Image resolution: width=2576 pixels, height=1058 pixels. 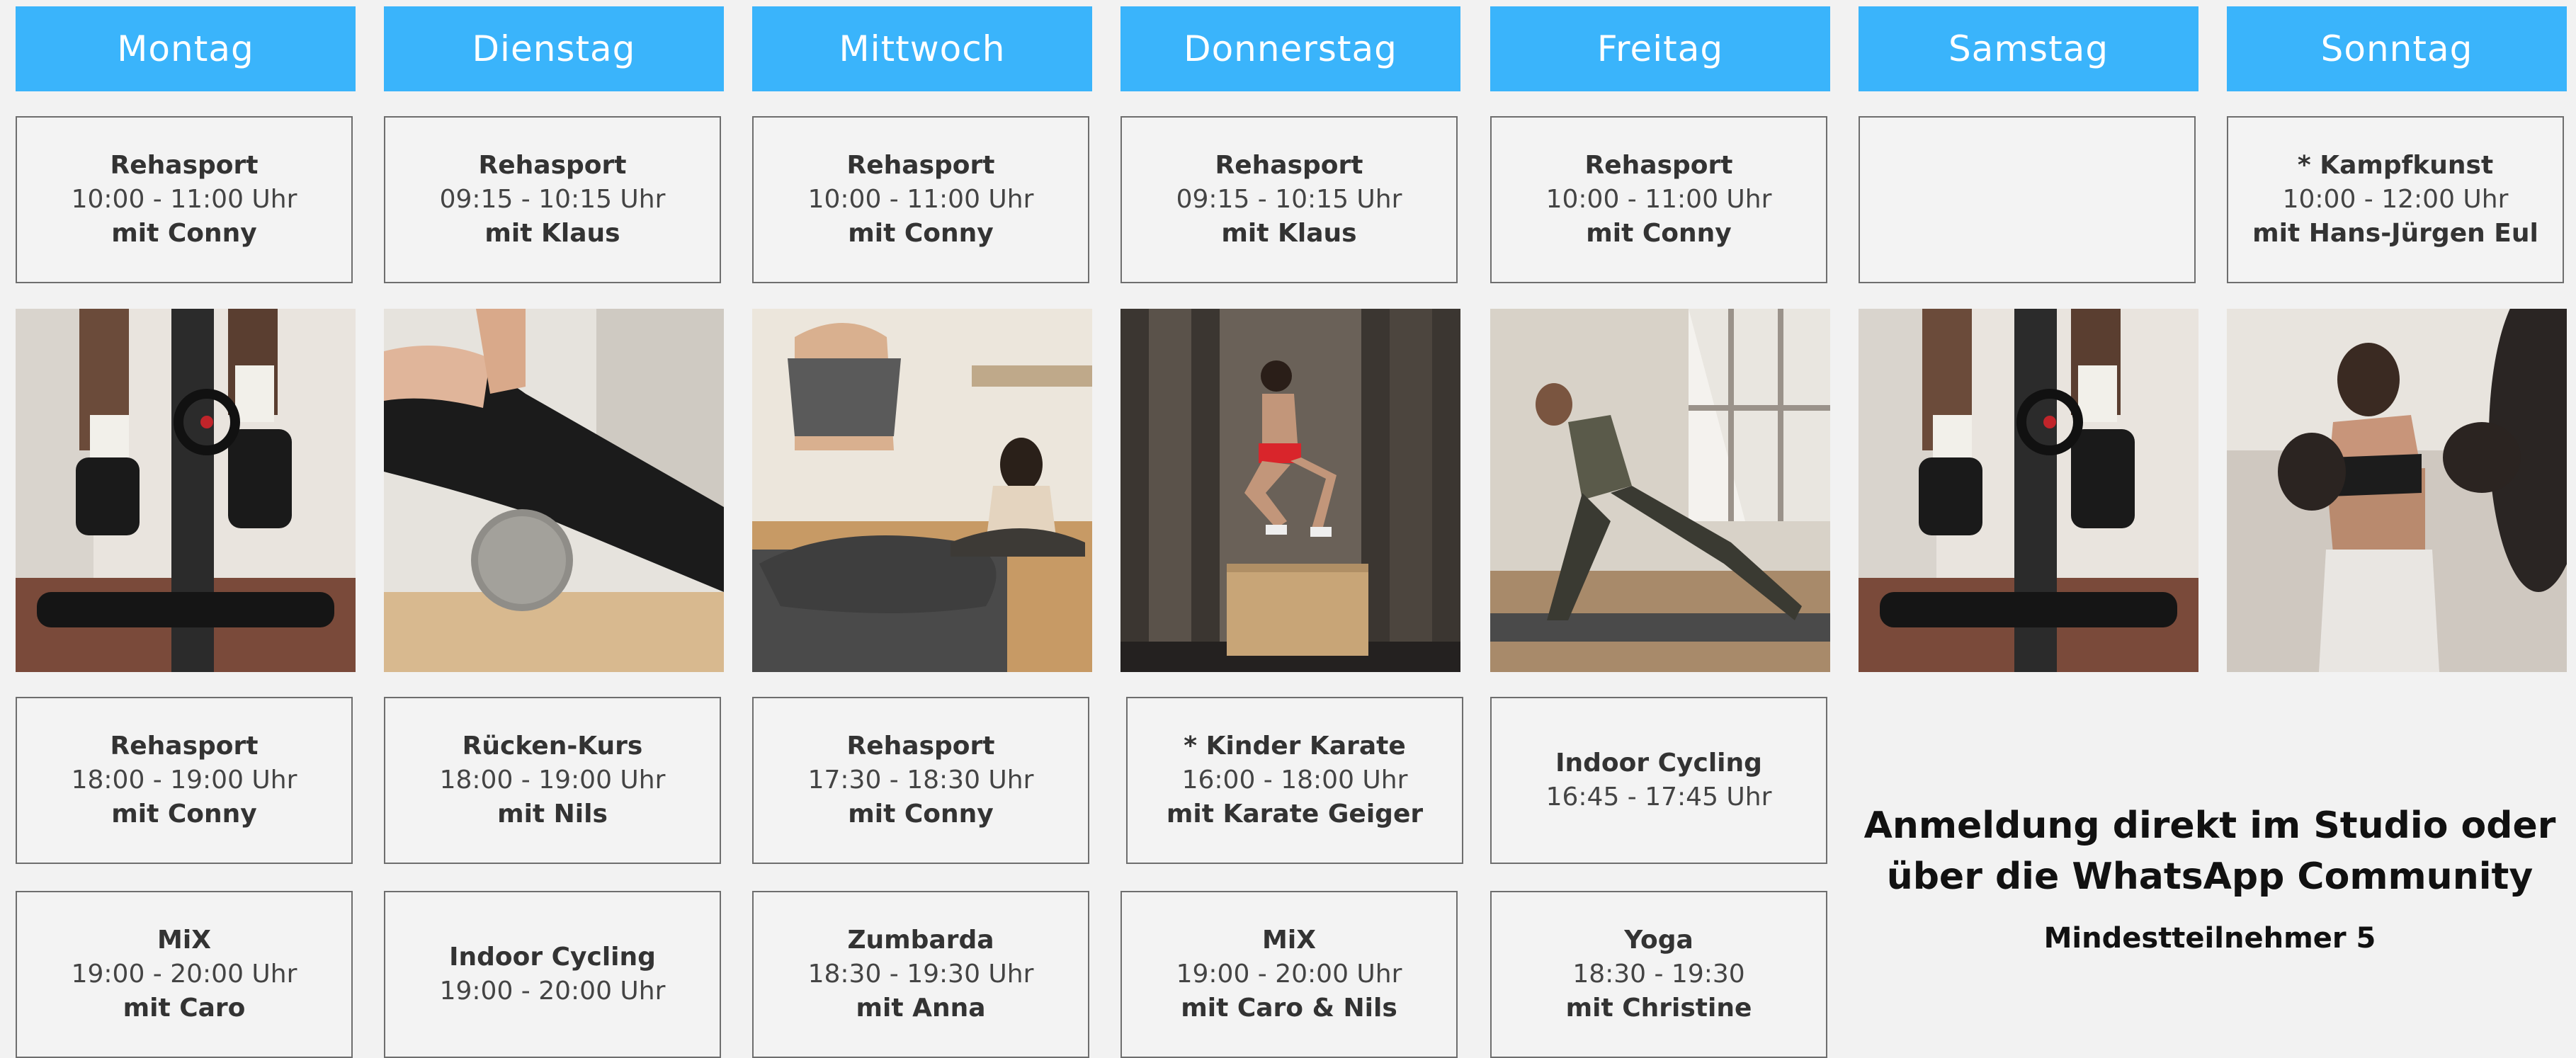 I want to click on photo-yoga, so click(x=1660, y=490).